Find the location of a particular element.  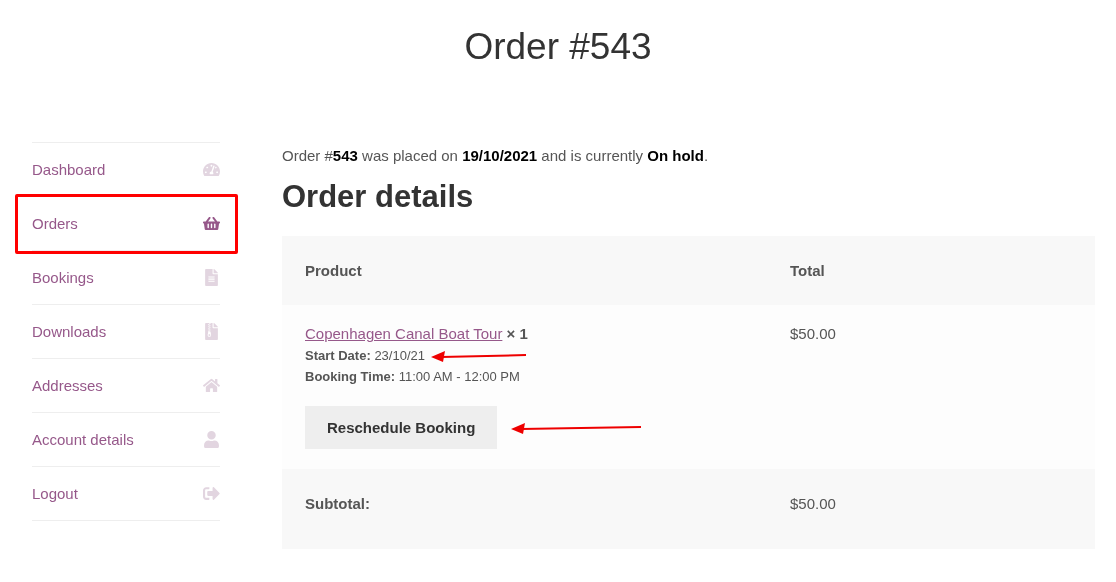

sidebar-item: Downloads is located at coordinates (126, 332).